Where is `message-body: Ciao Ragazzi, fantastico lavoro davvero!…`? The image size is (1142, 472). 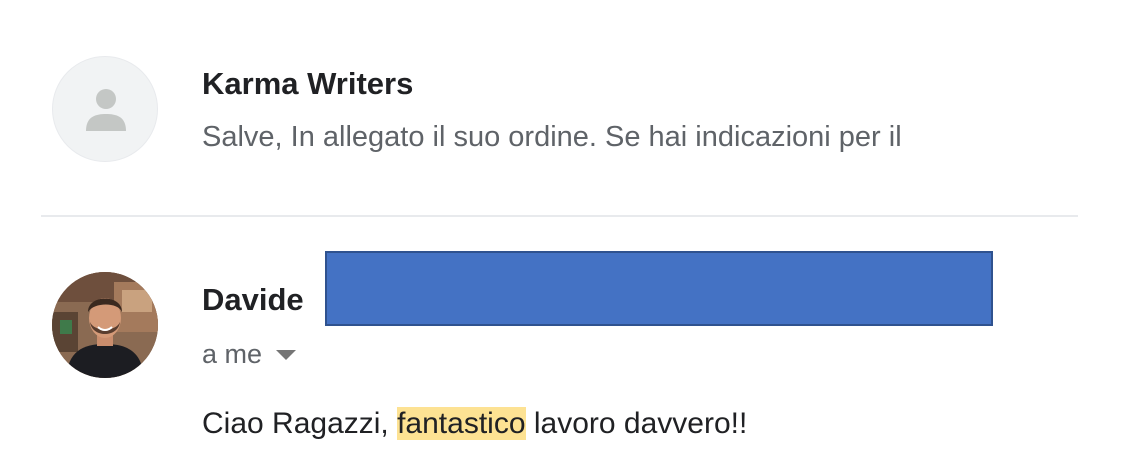 message-body: Ciao Ragazzi, fantastico lavoro davvero!… is located at coordinates (474, 424).